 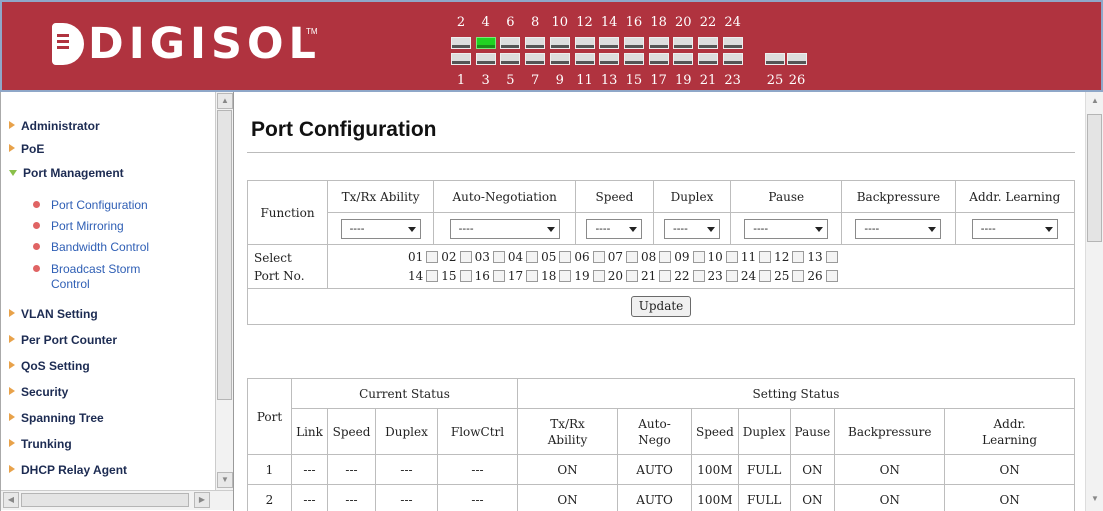 I want to click on port-checkbox-label: 14, so click(x=416, y=275).